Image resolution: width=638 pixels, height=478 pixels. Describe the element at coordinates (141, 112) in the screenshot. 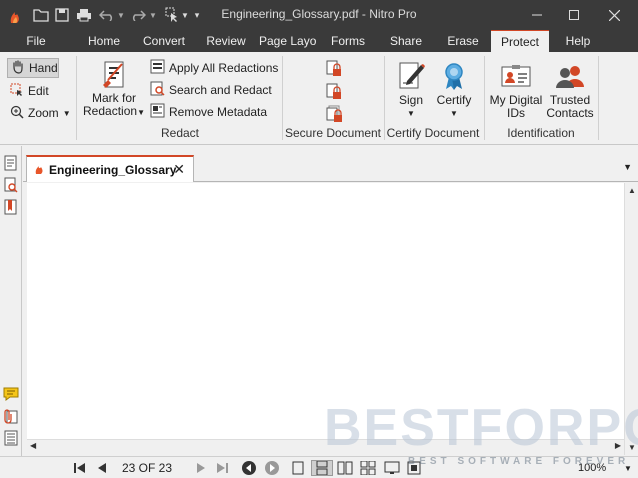

I see `redaction-dropdown-icon: ▼` at that location.